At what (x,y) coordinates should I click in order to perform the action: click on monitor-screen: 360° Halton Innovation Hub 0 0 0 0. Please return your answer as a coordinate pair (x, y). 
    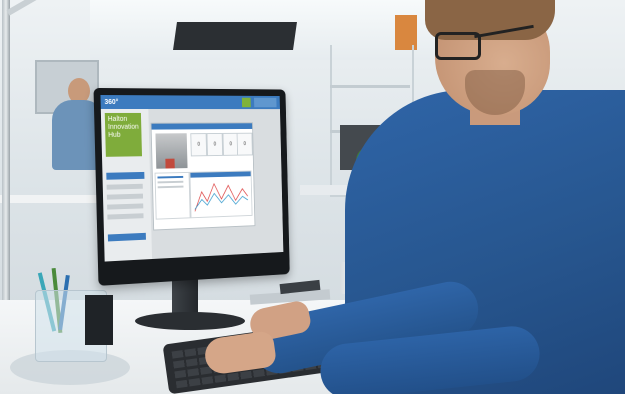
    Looking at the image, I should click on (192, 178).